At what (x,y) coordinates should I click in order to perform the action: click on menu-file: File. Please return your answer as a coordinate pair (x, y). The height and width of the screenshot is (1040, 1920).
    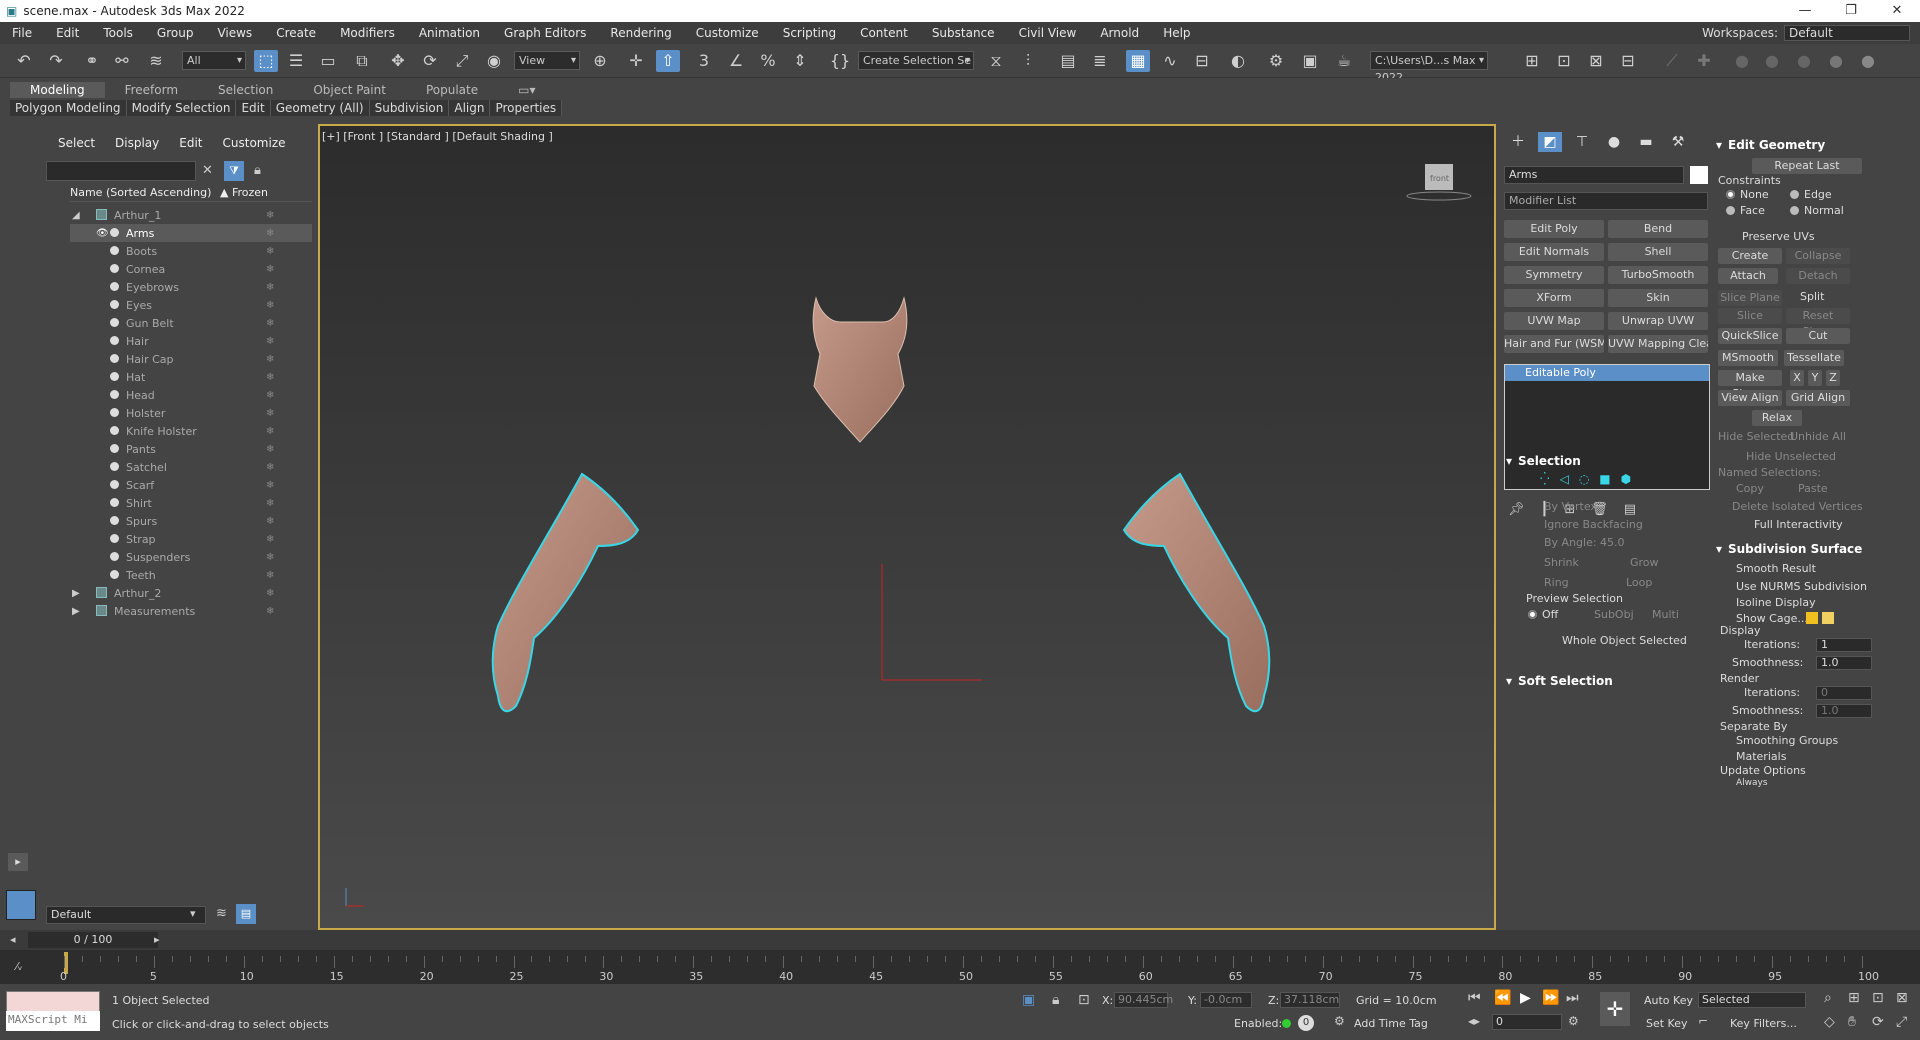
    Looking at the image, I should click on (22, 33).